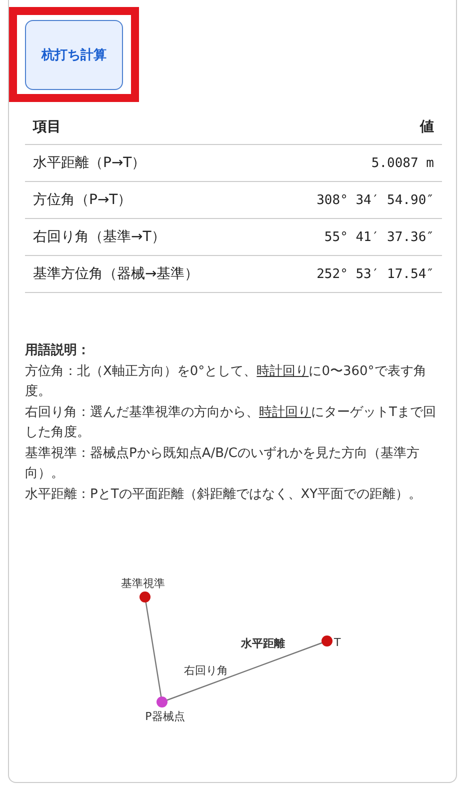  What do you see at coordinates (379, 237) in the screenshot?
I see `item-value: 55° 41′ 37.36″` at bounding box center [379, 237].